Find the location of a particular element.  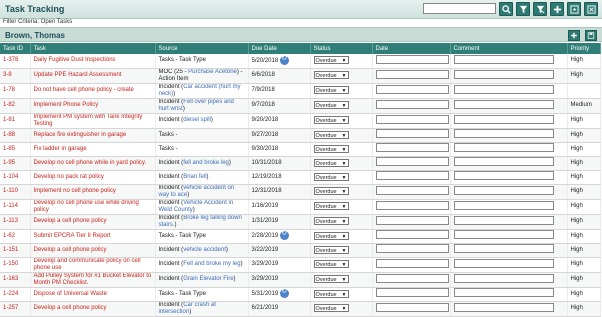

search-input is located at coordinates (459, 8).